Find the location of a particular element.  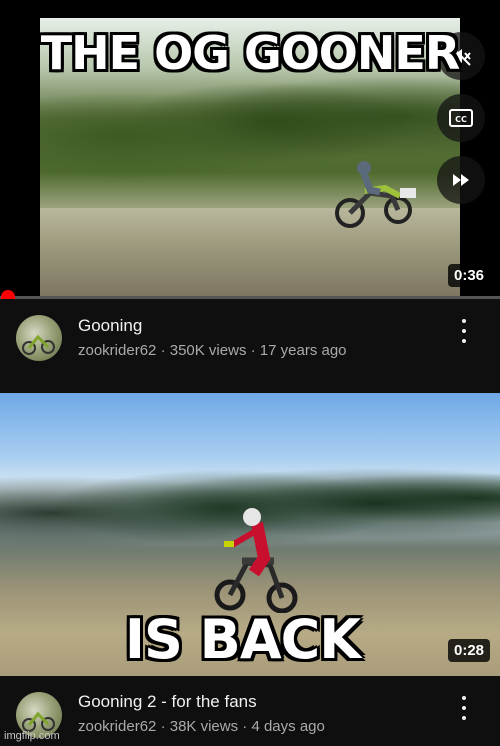

skip-next-button is located at coordinates (461, 180).